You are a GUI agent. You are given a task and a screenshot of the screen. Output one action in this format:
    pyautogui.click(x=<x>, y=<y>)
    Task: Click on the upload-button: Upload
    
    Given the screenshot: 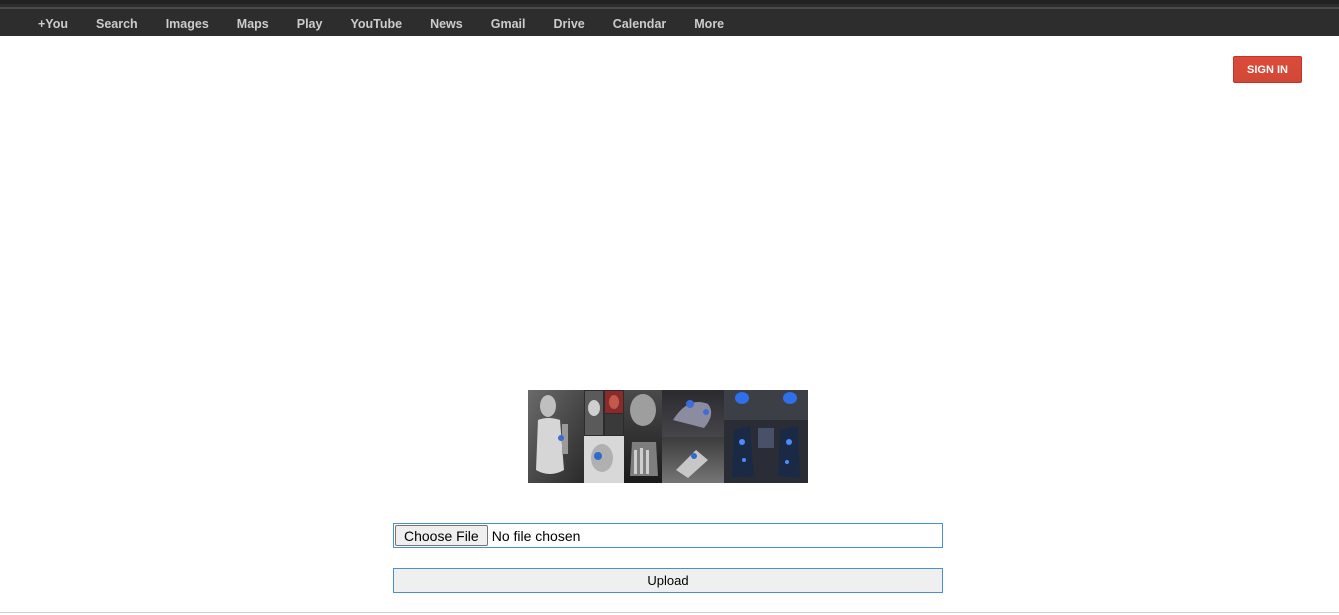 What is the action you would take?
    pyautogui.click(x=668, y=580)
    